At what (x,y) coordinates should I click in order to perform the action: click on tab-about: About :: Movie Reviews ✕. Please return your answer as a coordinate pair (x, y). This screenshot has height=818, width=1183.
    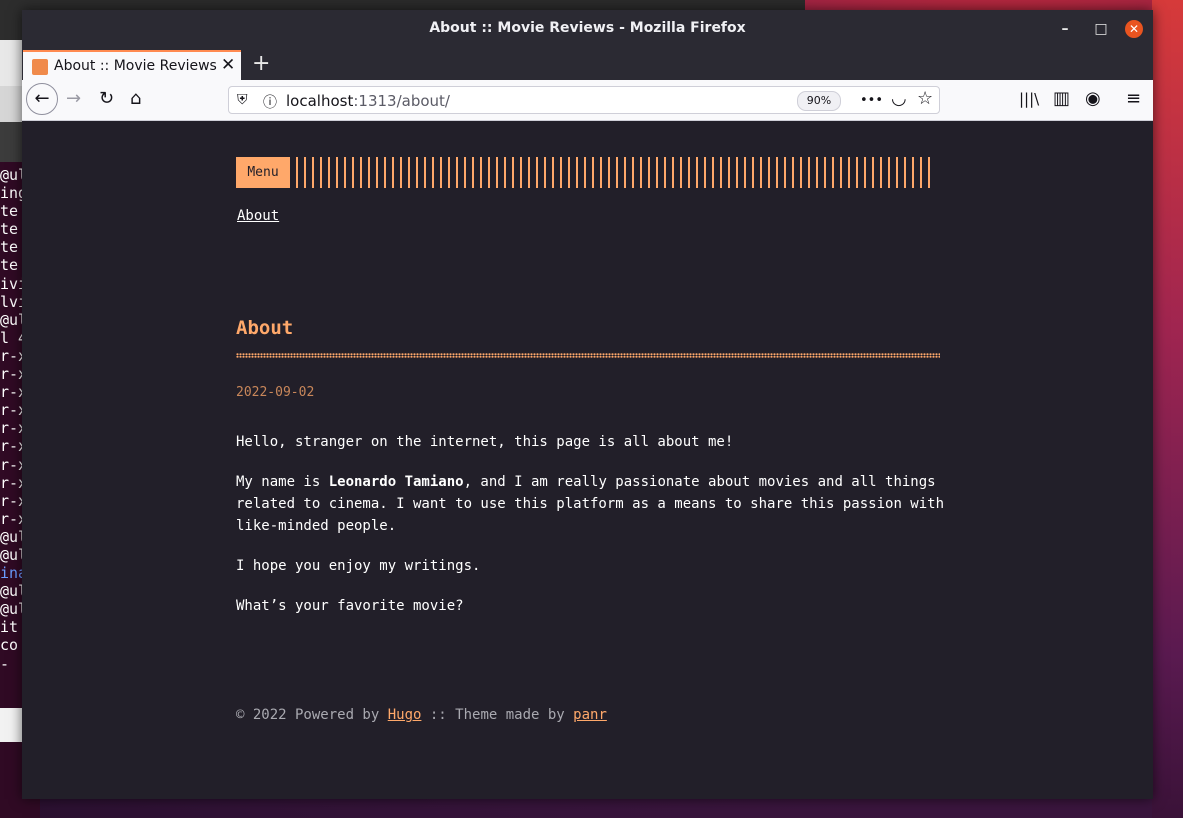
    Looking at the image, I should click on (132, 65).